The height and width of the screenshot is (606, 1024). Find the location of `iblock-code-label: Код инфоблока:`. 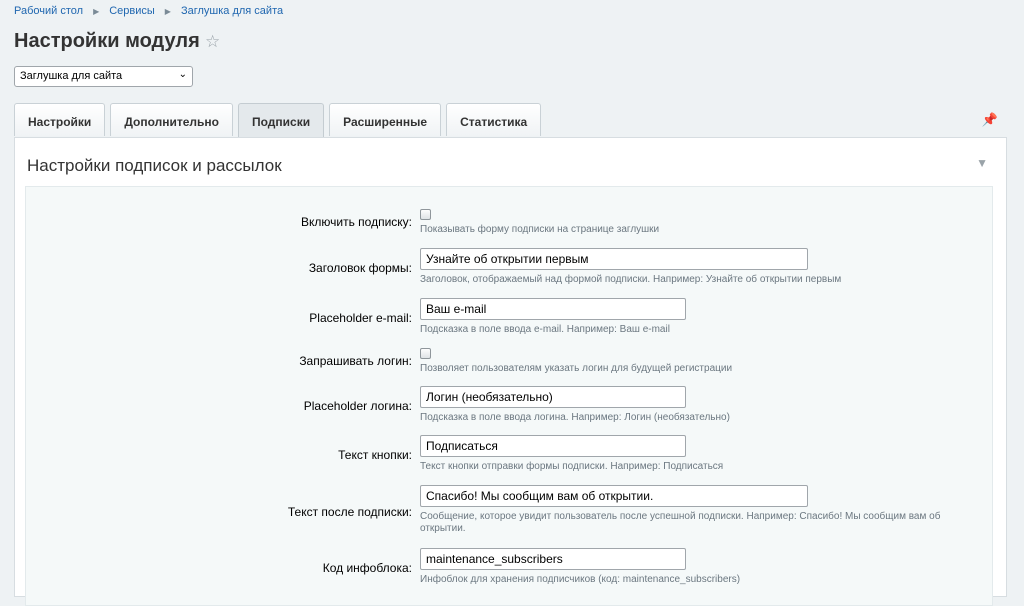

iblock-code-label: Код инфоблока: is located at coordinates (367, 568).